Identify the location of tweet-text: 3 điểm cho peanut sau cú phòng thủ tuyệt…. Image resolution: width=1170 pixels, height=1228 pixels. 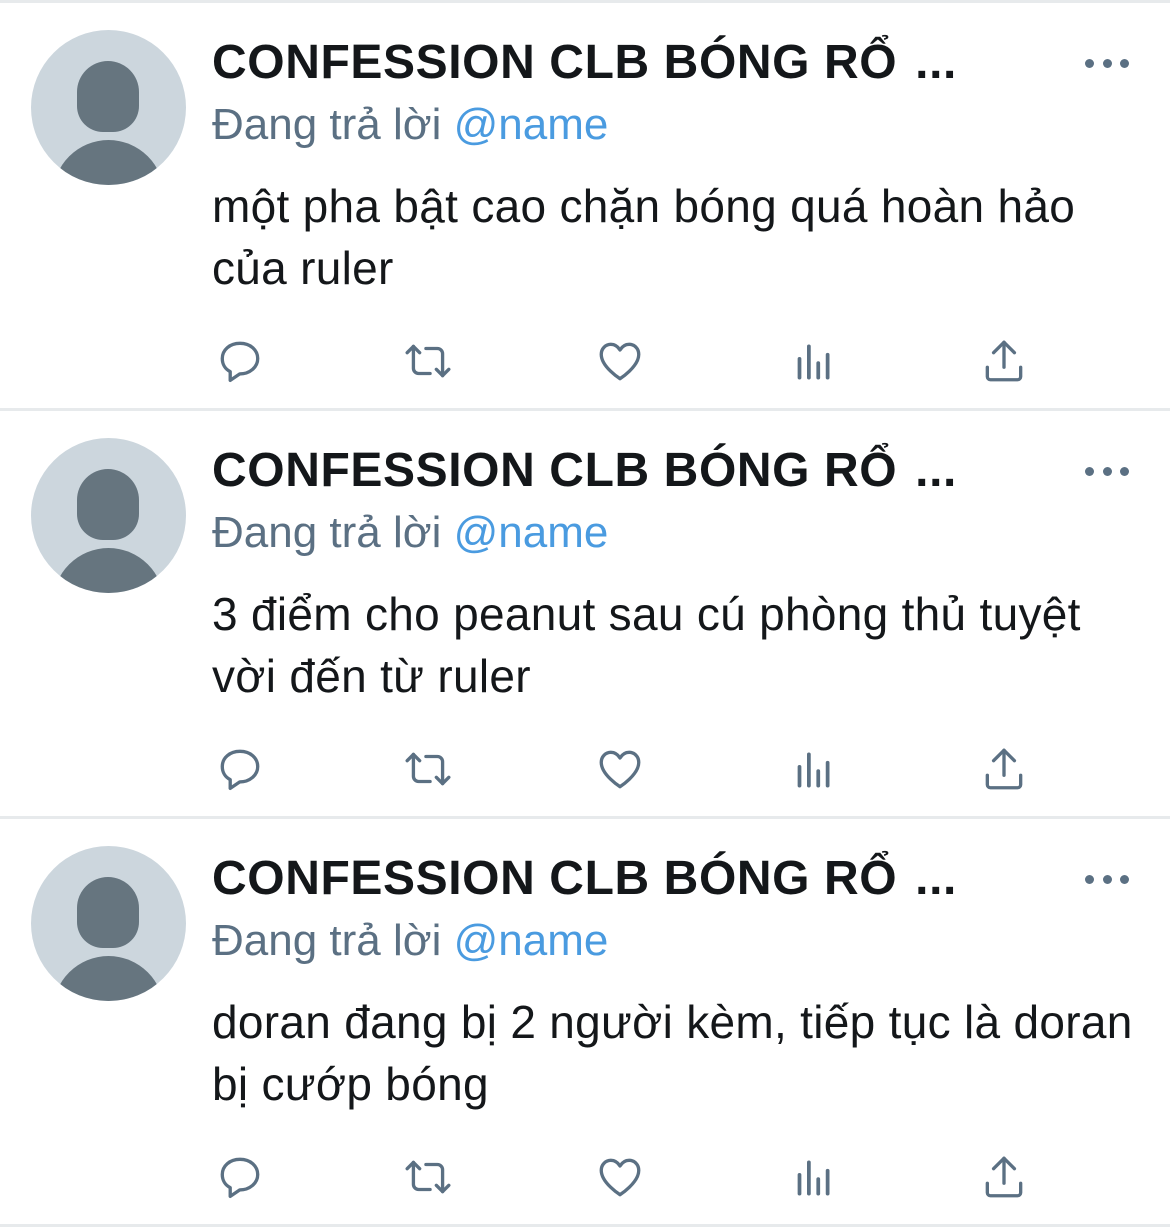
(646, 645).